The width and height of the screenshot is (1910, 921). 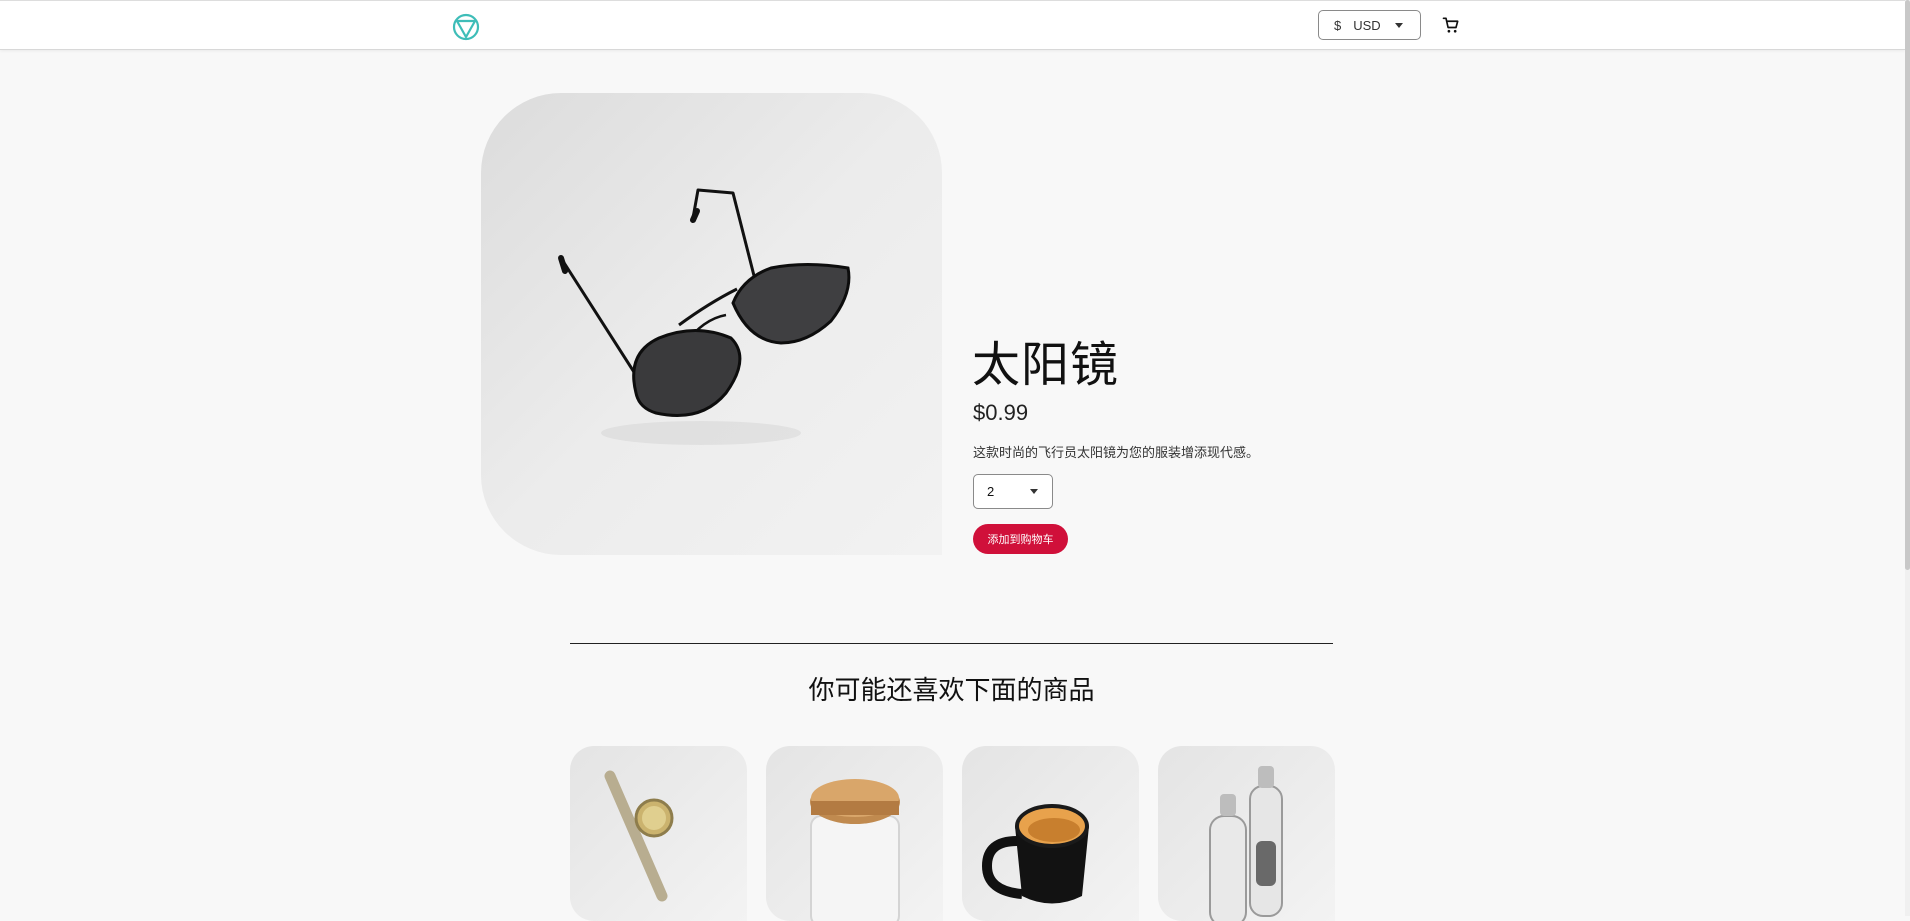 I want to click on product-price: $0.99, so click(x=1001, y=412).